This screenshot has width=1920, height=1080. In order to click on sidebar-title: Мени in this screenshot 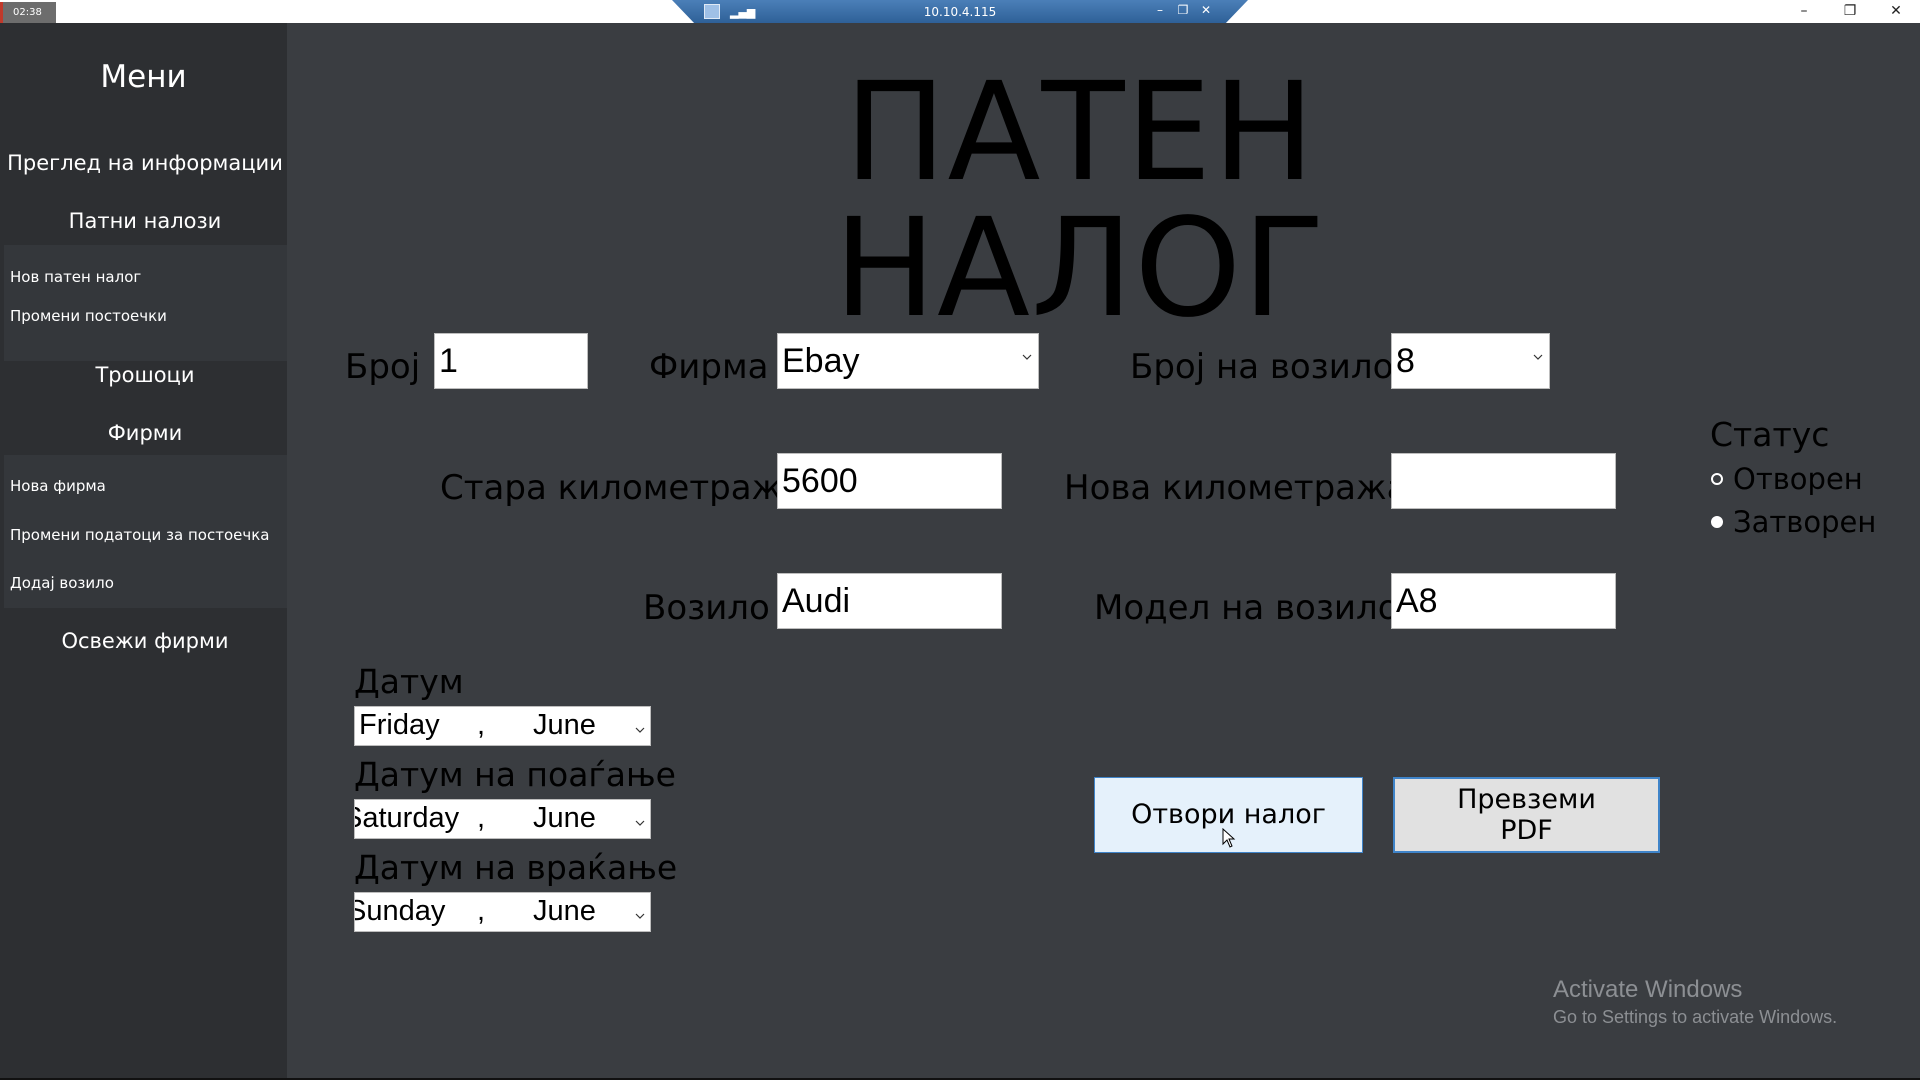, I will do `click(143, 77)`.